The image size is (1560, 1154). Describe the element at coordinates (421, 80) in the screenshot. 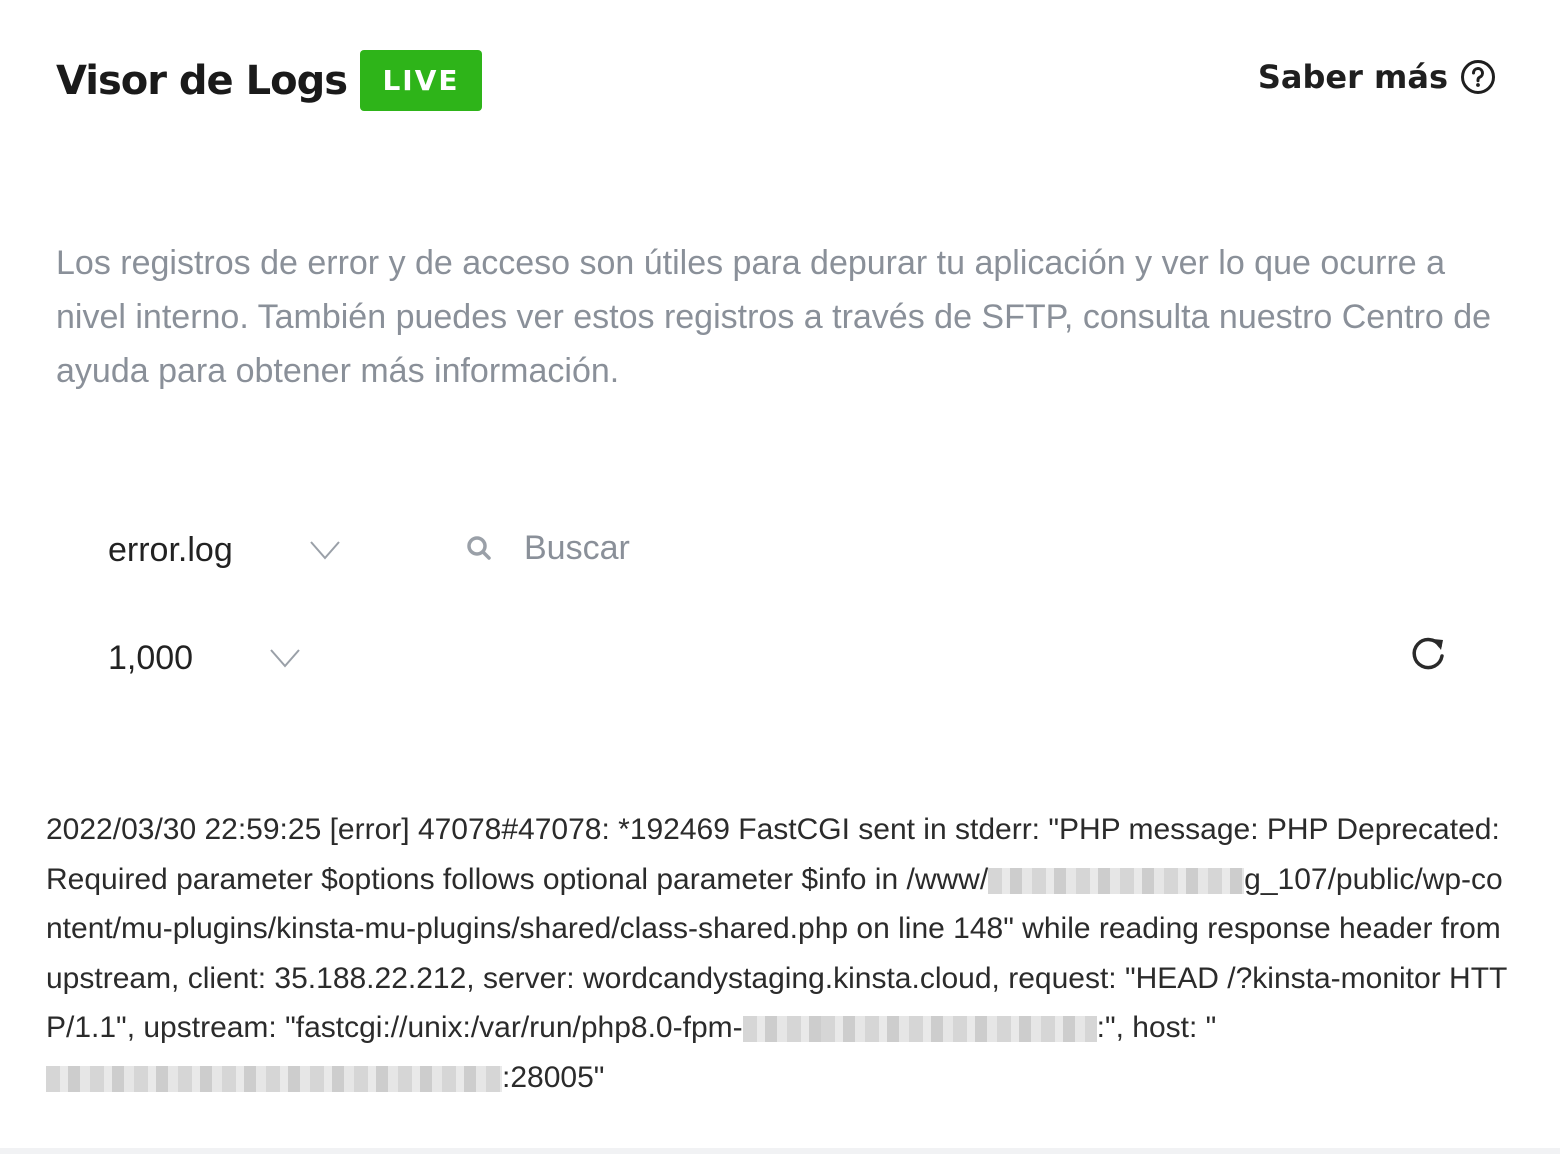

I see `live-badge: LIVE` at that location.